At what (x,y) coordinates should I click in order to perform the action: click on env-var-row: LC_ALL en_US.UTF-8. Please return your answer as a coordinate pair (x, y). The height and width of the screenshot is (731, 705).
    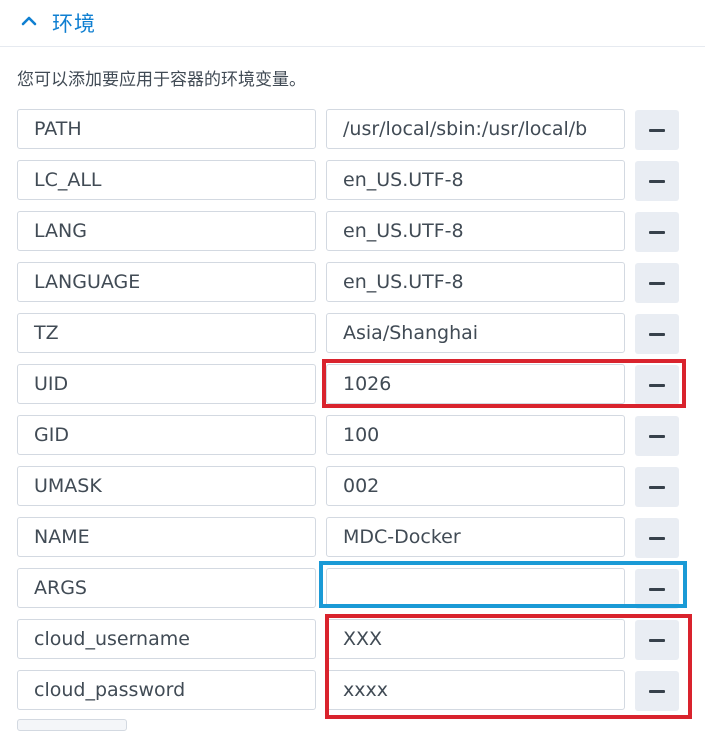
    Looking at the image, I should click on (352, 181).